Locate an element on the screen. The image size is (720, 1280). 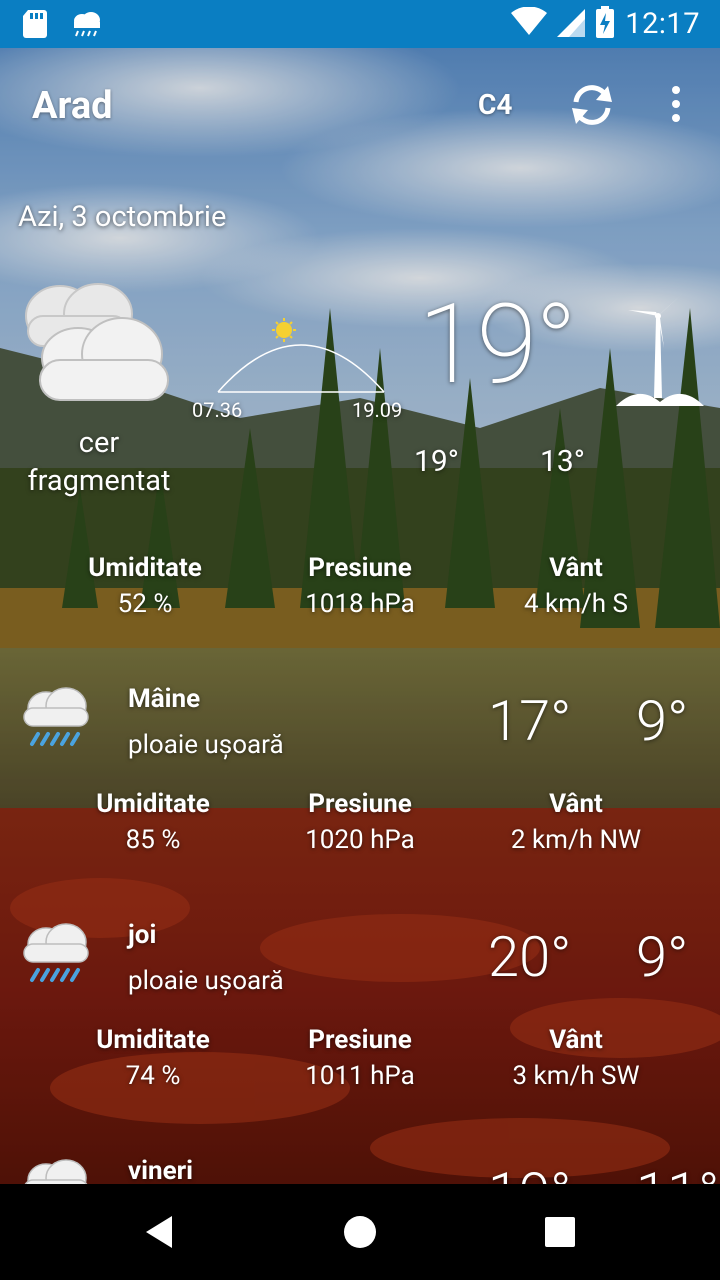
today-humidity: Umiditate 52 % is located at coordinates (145, 586).